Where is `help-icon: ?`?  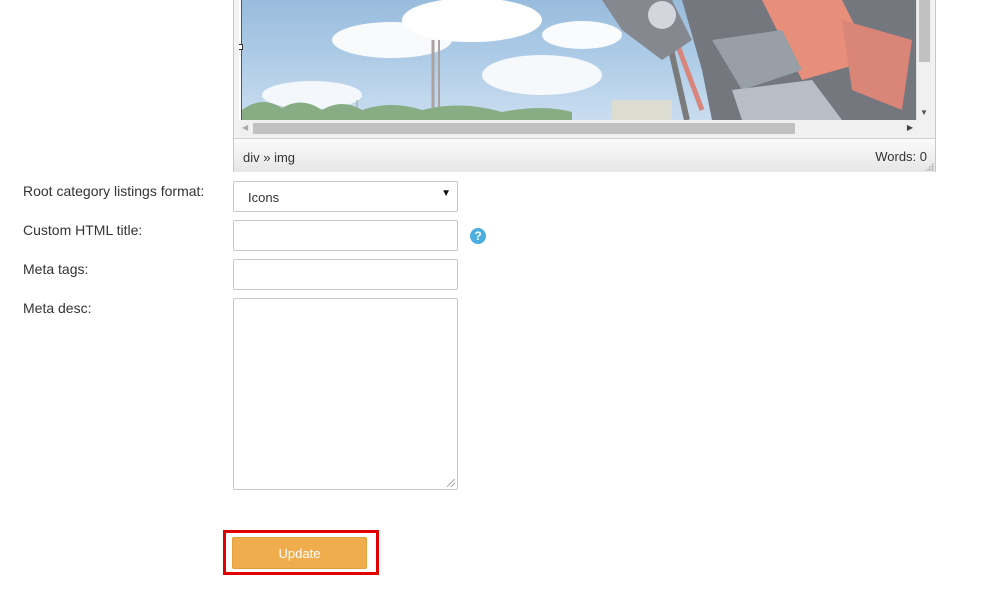 help-icon: ? is located at coordinates (478, 236).